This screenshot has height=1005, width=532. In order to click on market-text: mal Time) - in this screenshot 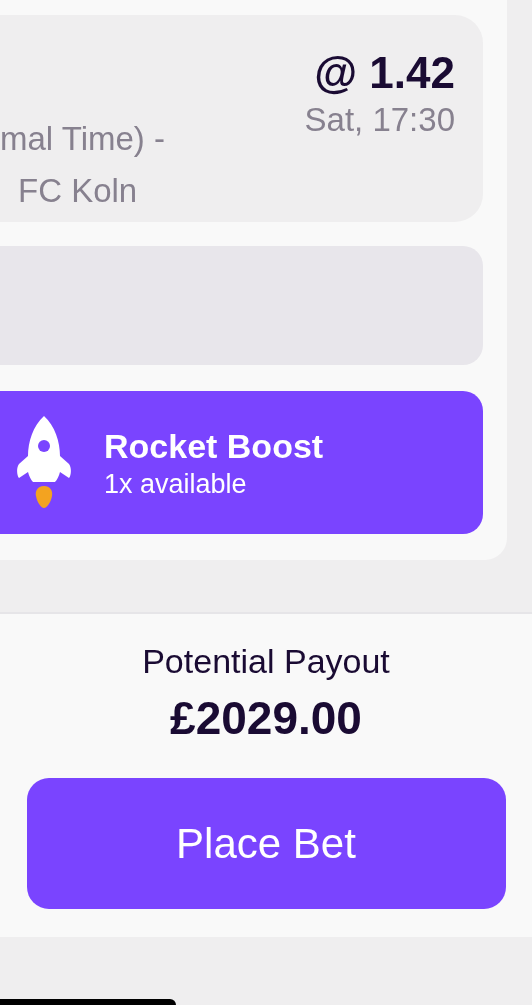, I will do `click(82, 139)`.